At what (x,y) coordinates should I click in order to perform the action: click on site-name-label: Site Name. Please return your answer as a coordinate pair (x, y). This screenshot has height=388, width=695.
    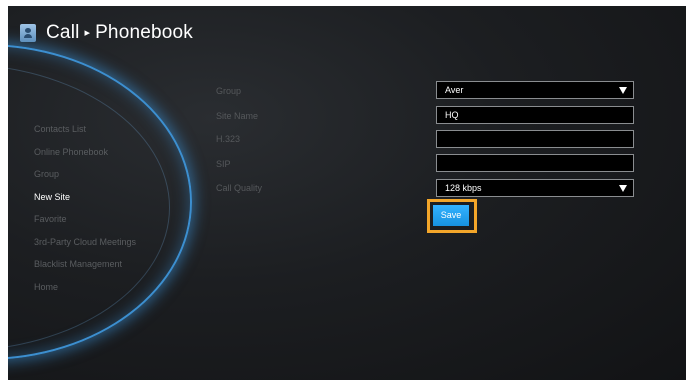
    Looking at the image, I should click on (237, 116).